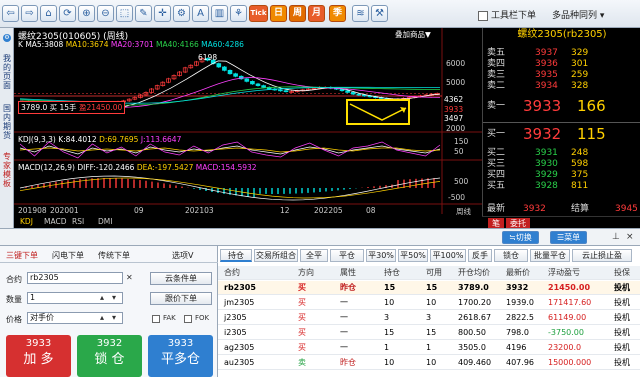  I want to click on price-input: 对手价, so click(75, 318).